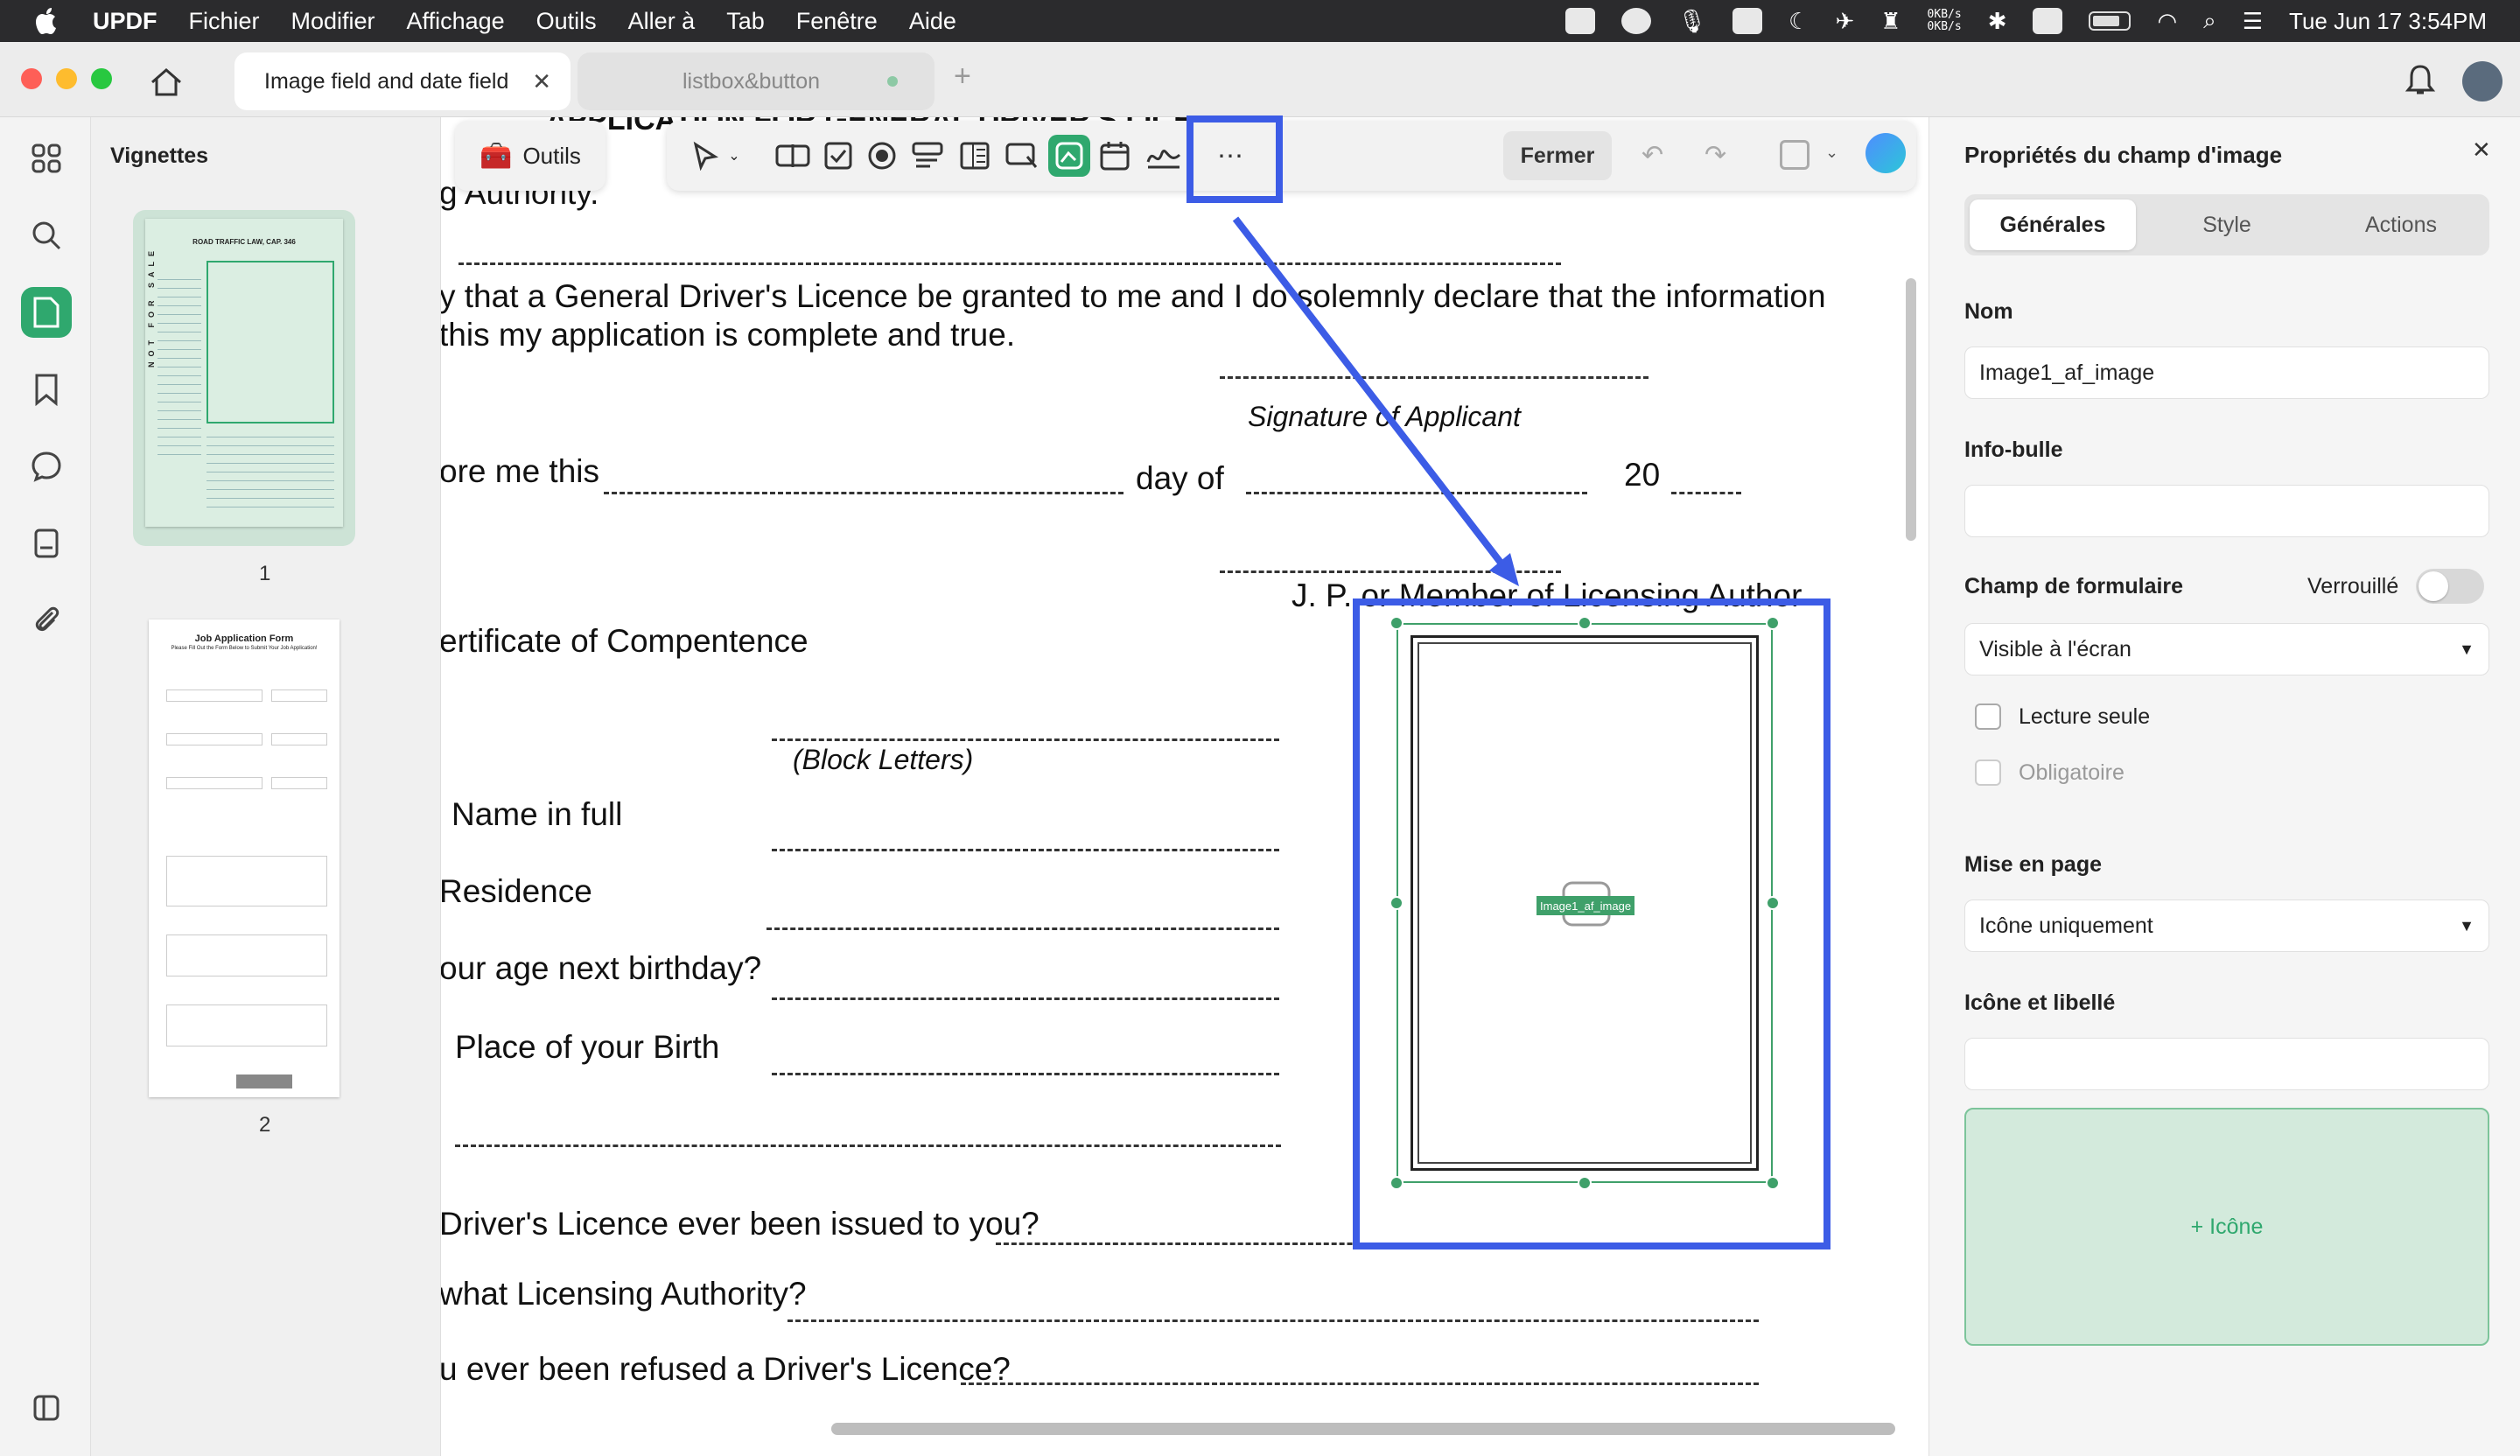 The height and width of the screenshot is (1456, 2520). I want to click on notification-bell-icon, so click(2420, 80).